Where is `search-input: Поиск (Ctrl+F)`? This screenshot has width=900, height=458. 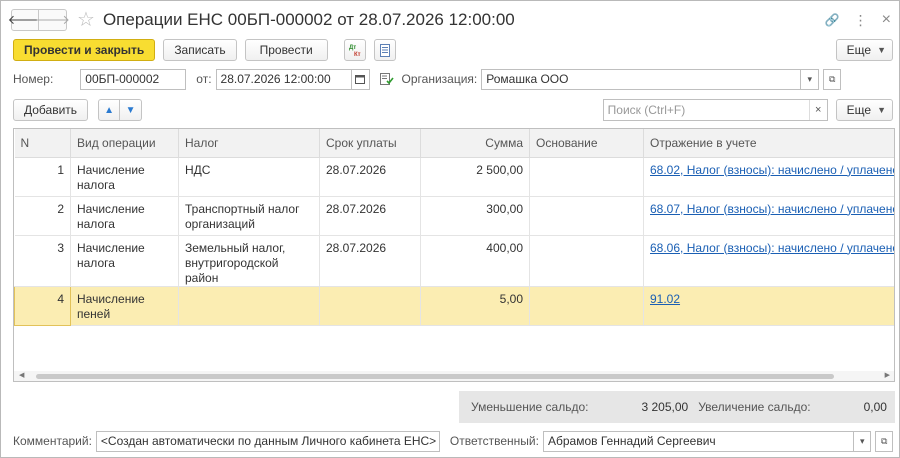 search-input: Поиск (Ctrl+F) is located at coordinates (706, 110).